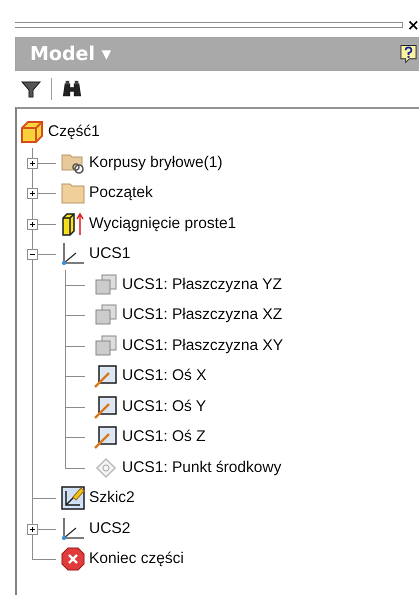 This screenshot has height=595, width=419. What do you see at coordinates (202, 315) in the screenshot?
I see `tree-item: UCS1: Płaszczyzna XZ` at bounding box center [202, 315].